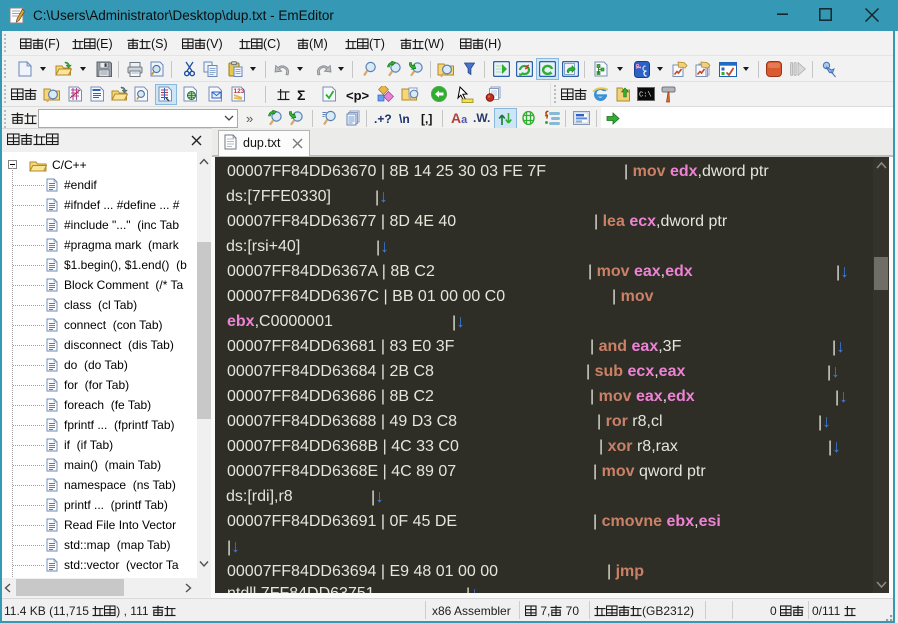 The image size is (898, 623). What do you see at coordinates (239, 91) in the screenshot?
I see `svg-text: 123` at bounding box center [239, 91].